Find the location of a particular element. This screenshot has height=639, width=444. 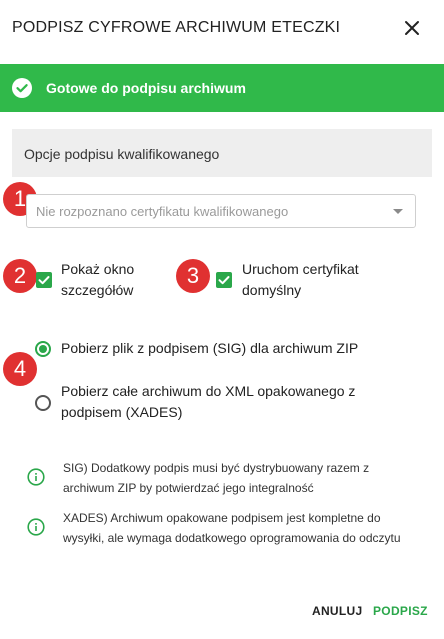

dialog-title: PODPISZ CYFROWE ARCHIWUM ETECZKI is located at coordinates (176, 27).